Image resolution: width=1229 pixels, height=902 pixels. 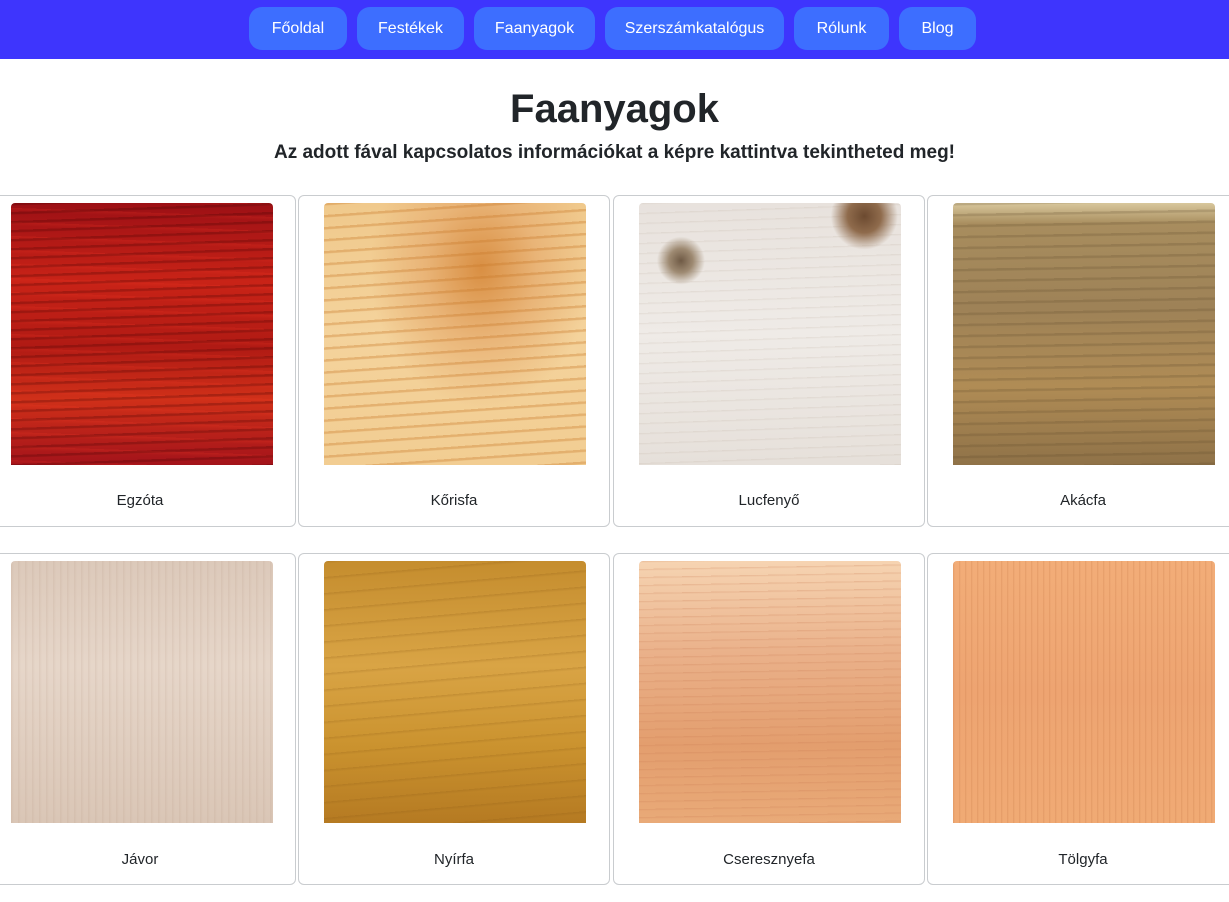 I want to click on wood-image-javor, so click(x=142, y=692).